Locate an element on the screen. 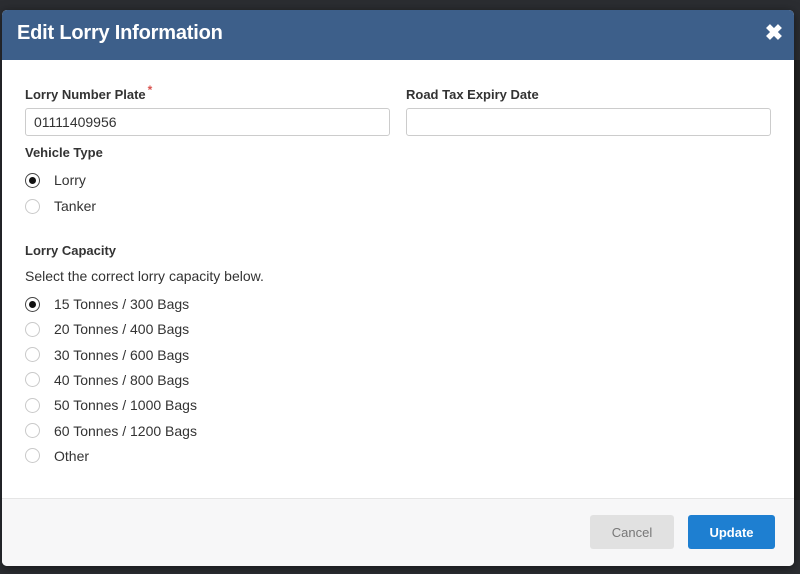 This screenshot has width=800, height=574. vehicle-type-option: Lorry is located at coordinates (55, 180).